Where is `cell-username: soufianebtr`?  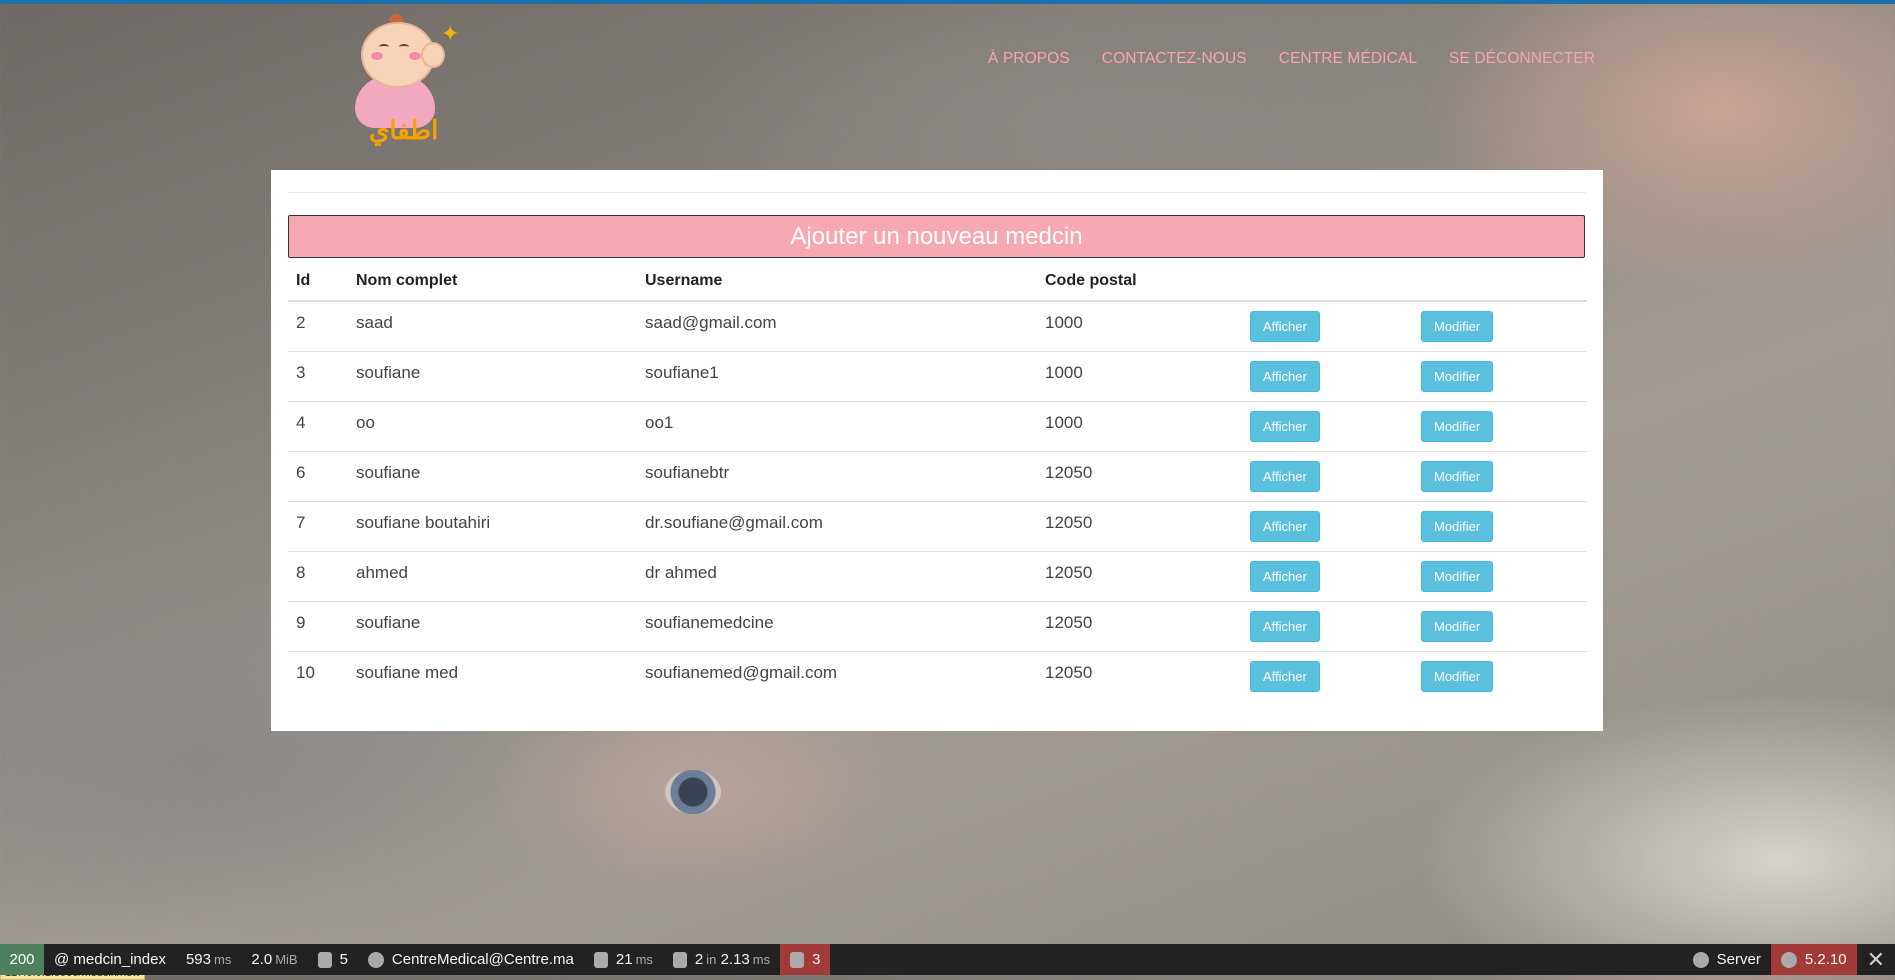 cell-username: soufianebtr is located at coordinates (837, 476).